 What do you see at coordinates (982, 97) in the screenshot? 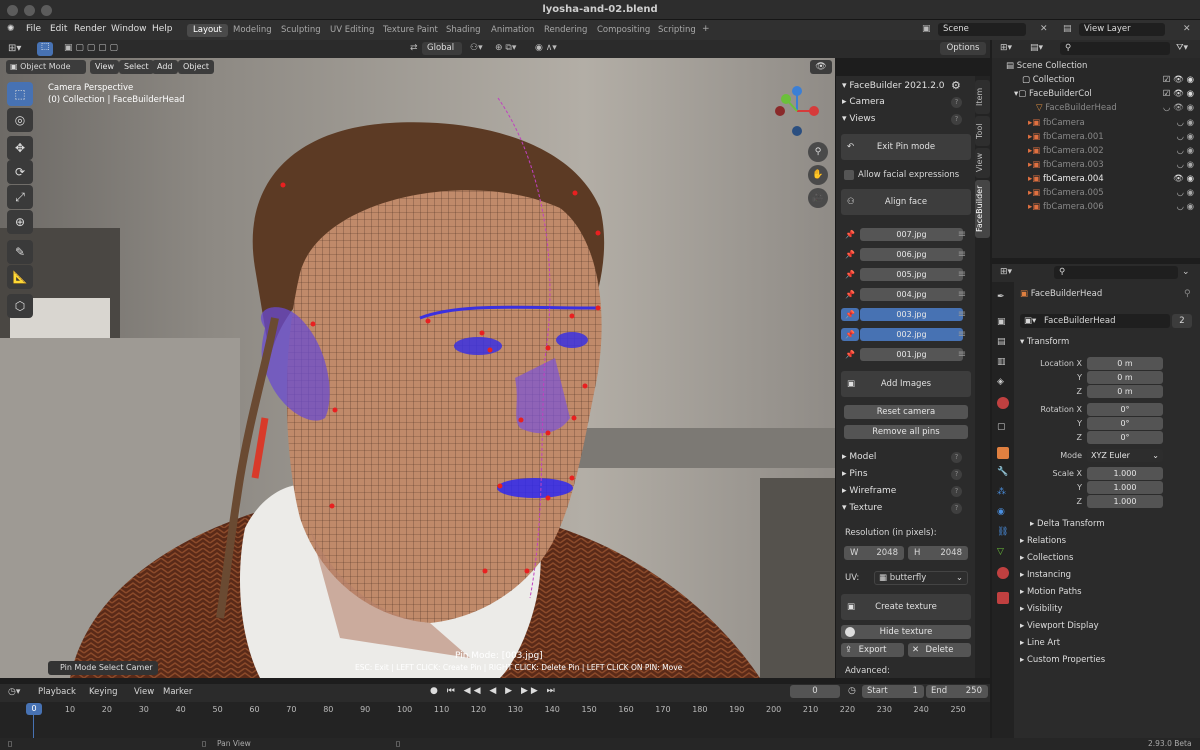
I see `tab-item: Item` at bounding box center [982, 97].